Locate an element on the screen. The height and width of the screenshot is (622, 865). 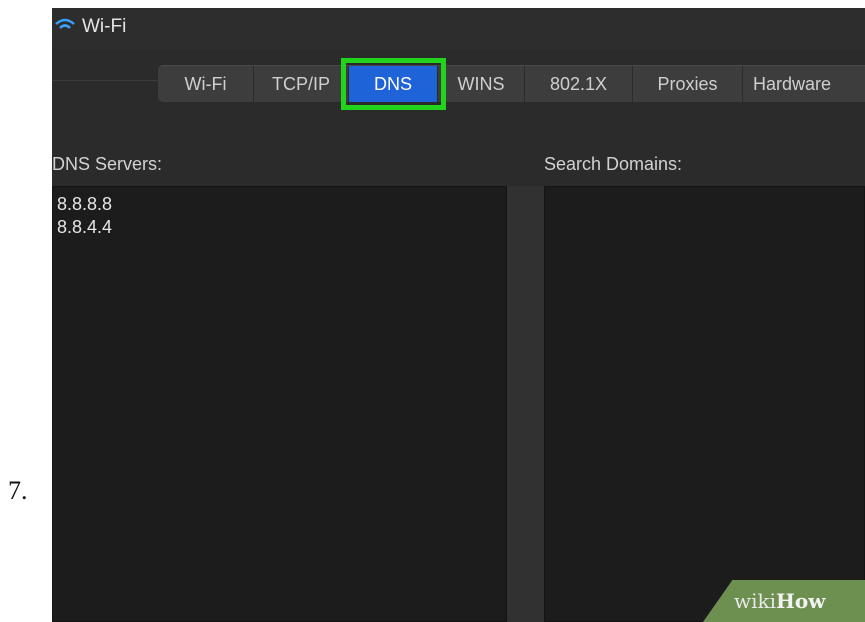
window-title: Wi-Fi is located at coordinates (104, 26).